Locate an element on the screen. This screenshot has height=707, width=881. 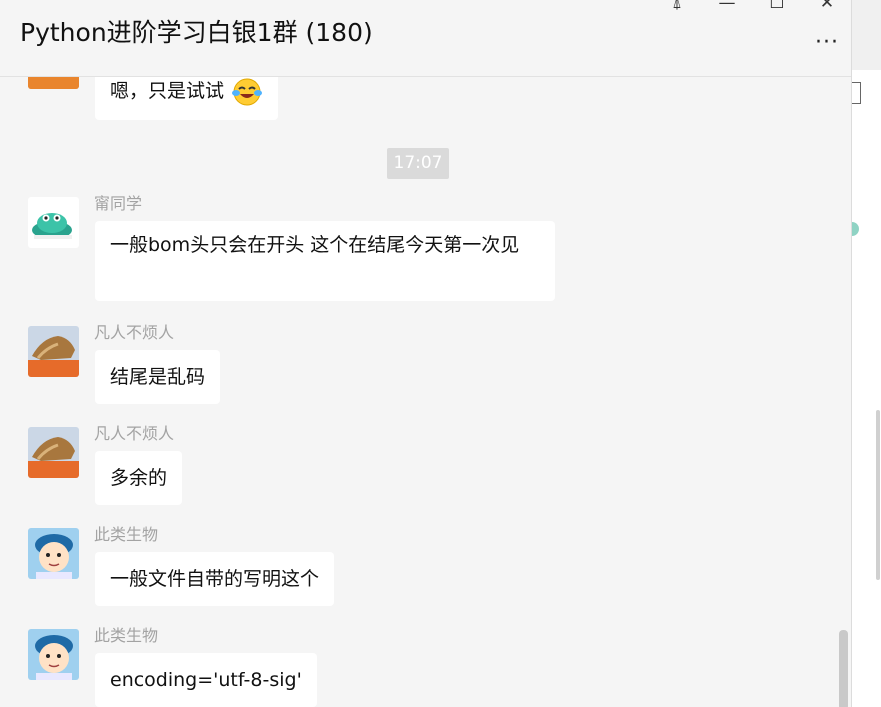
close-button: ✕ is located at coordinates (827, 10).